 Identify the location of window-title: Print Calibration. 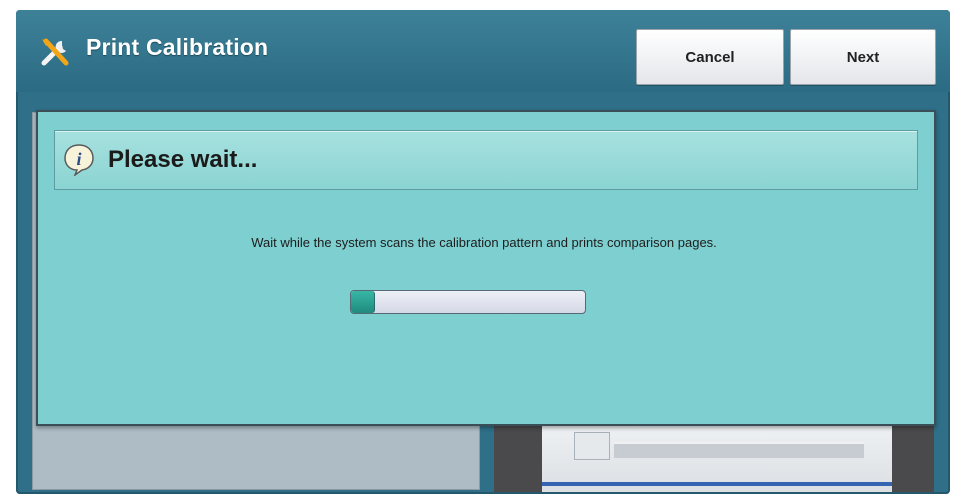
(177, 47).